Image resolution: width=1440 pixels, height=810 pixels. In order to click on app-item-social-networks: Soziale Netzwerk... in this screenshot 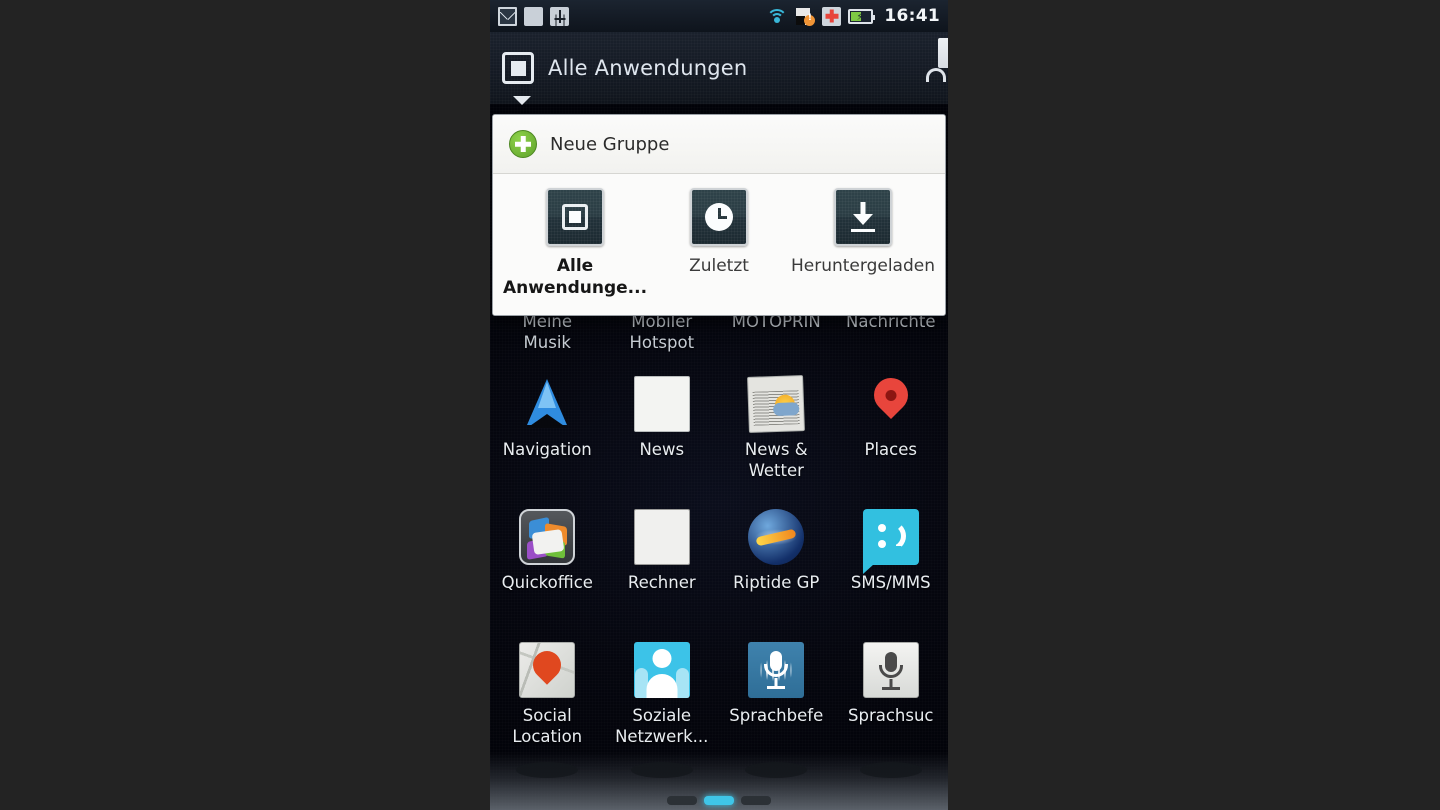, I will do `click(662, 694)`.